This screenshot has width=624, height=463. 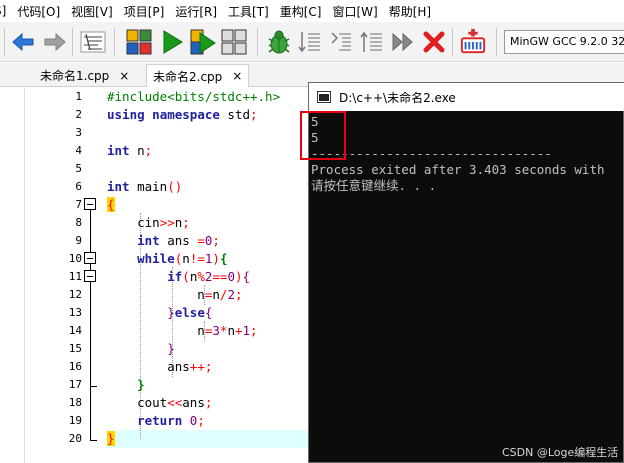 I want to click on line-number: 10, so click(x=75, y=258).